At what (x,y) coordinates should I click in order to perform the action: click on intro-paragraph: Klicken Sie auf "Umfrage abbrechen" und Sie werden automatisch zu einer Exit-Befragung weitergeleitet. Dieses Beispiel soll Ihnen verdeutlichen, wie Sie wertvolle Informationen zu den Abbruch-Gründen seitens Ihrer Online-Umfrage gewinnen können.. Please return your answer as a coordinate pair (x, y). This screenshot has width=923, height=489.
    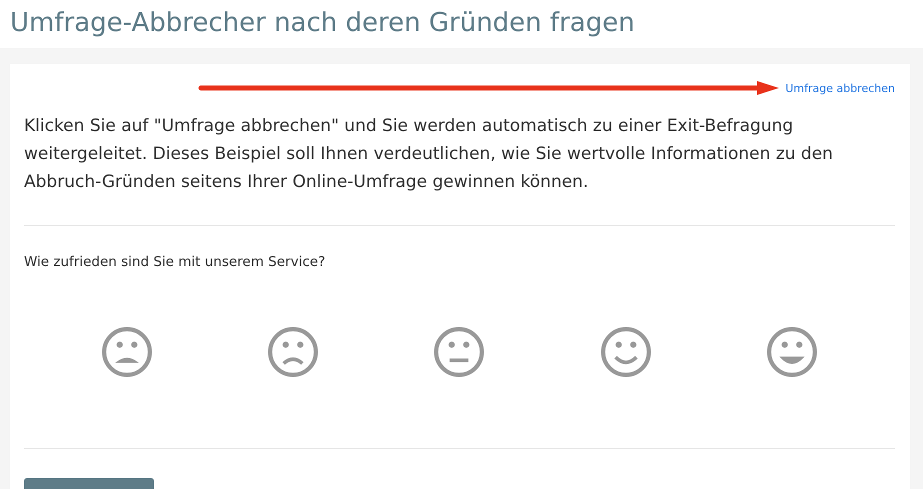
    Looking at the image, I should click on (429, 154).